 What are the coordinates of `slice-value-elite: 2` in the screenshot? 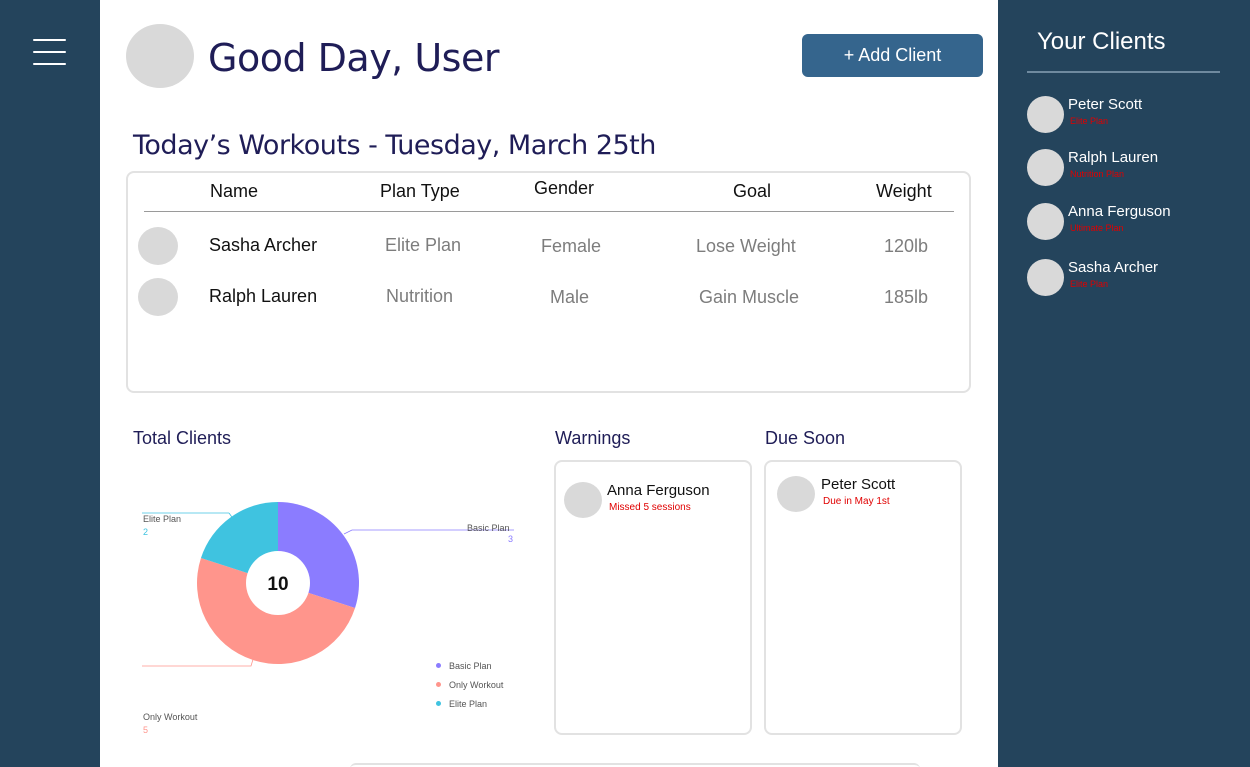 It's located at (145, 532).